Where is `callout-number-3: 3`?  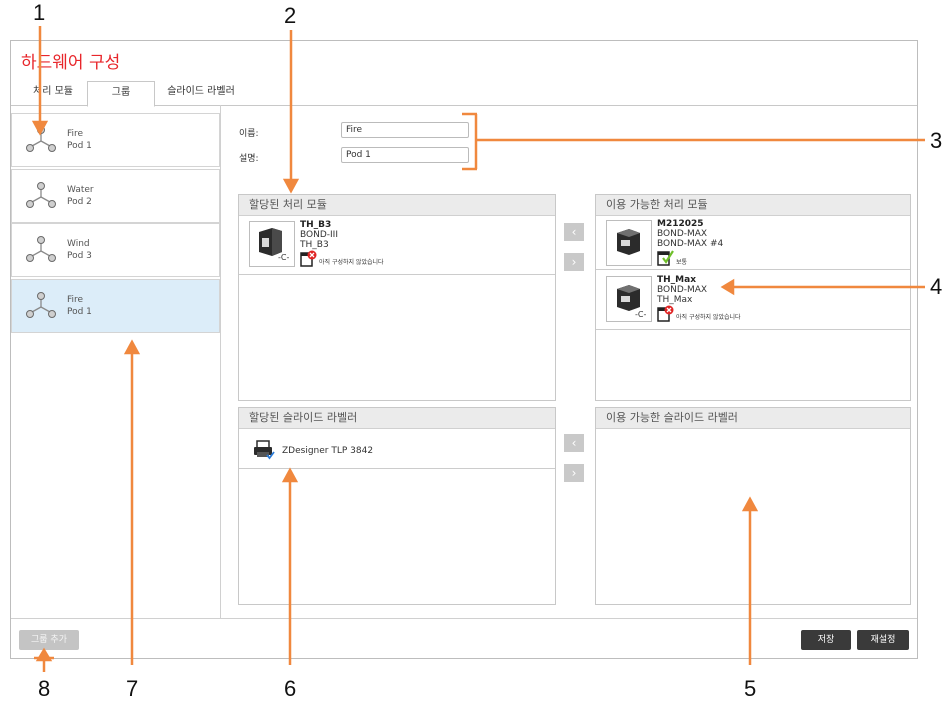 callout-number-3: 3 is located at coordinates (936, 140).